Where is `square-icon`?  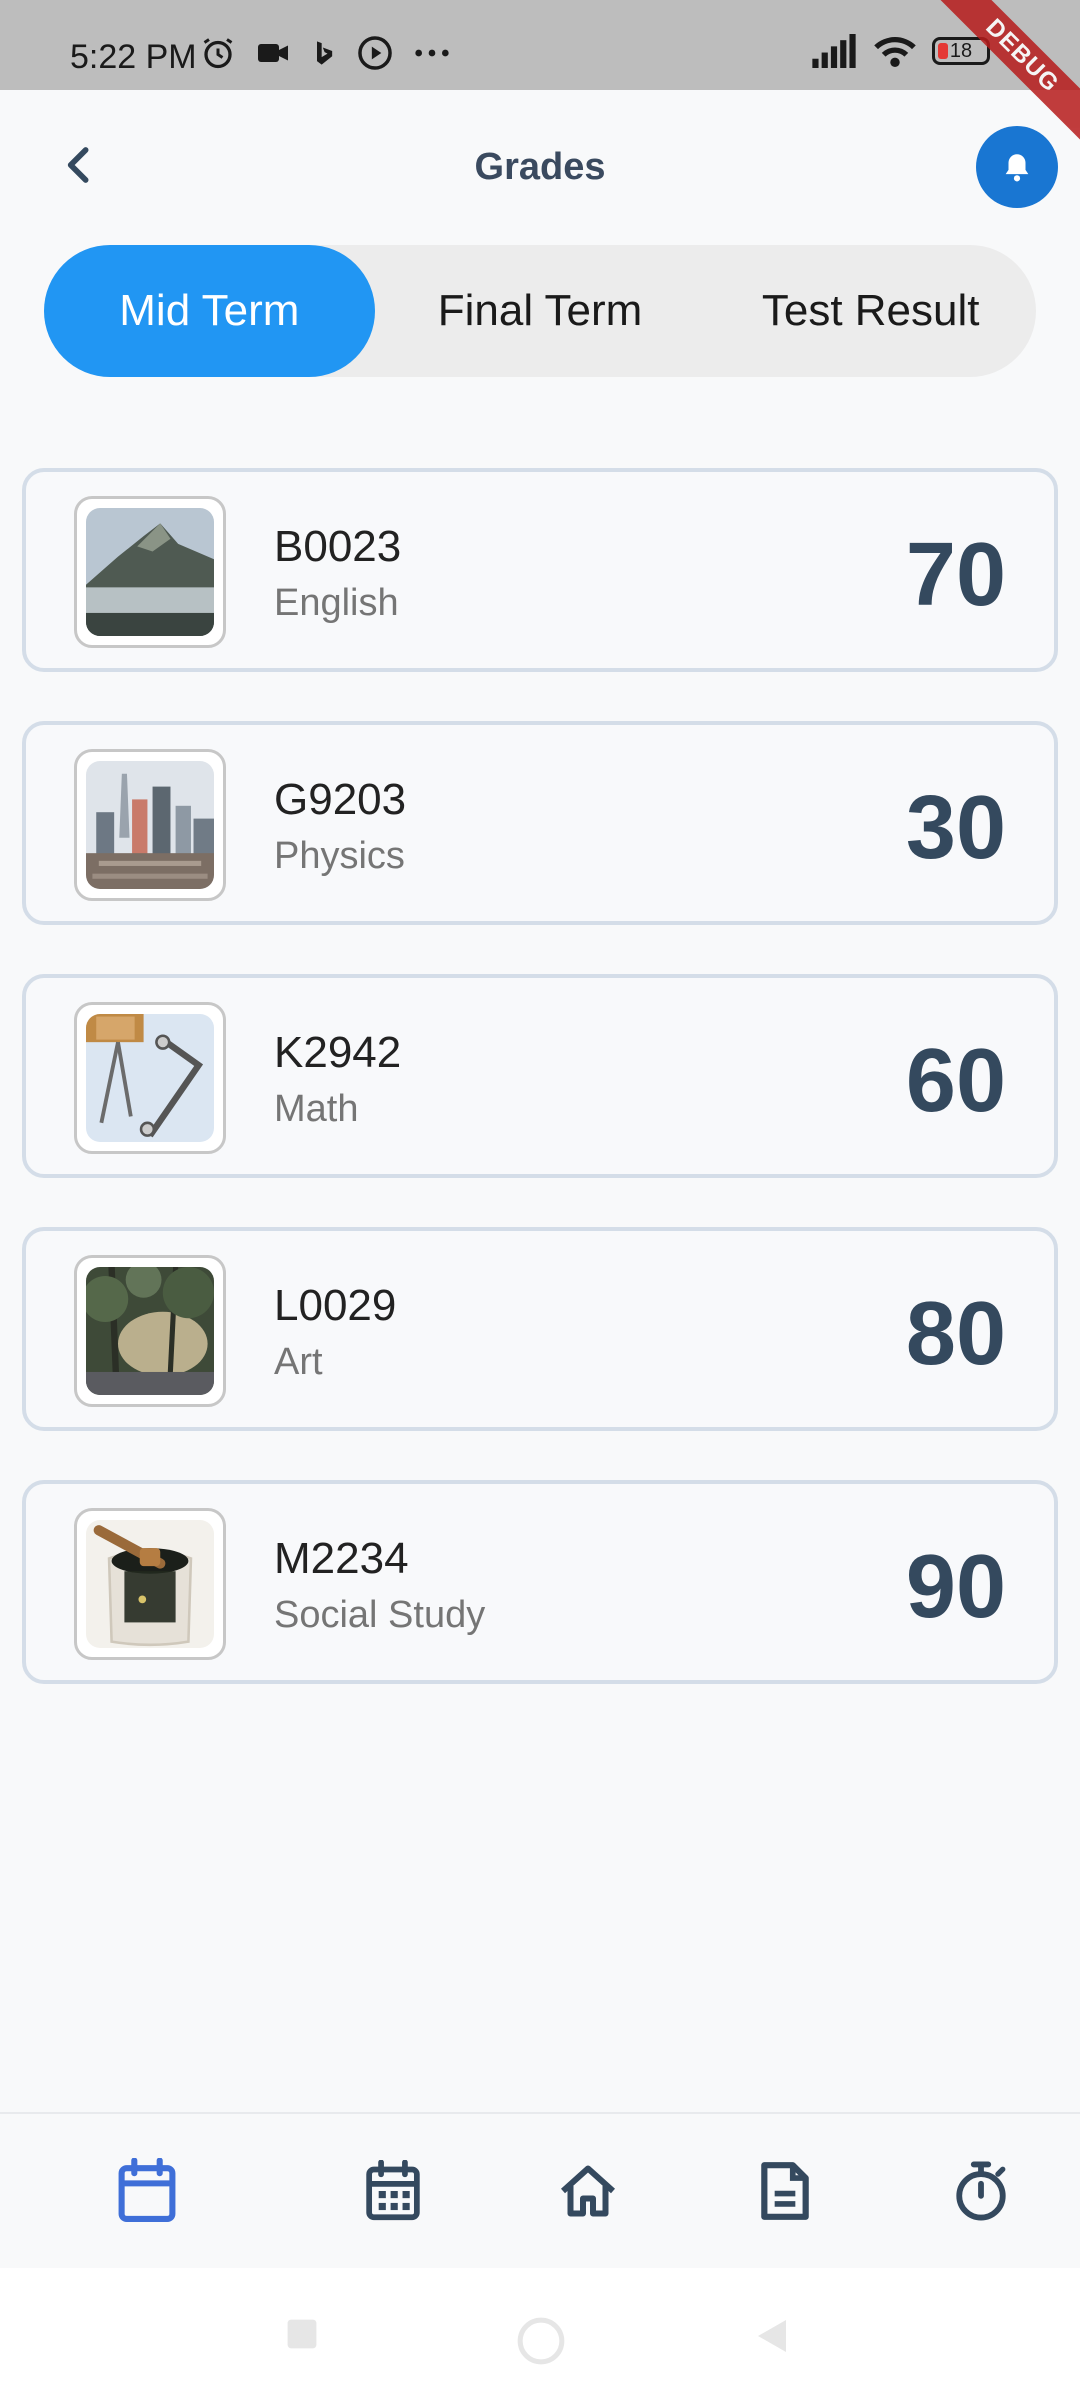
square-icon is located at coordinates (302, 2334).